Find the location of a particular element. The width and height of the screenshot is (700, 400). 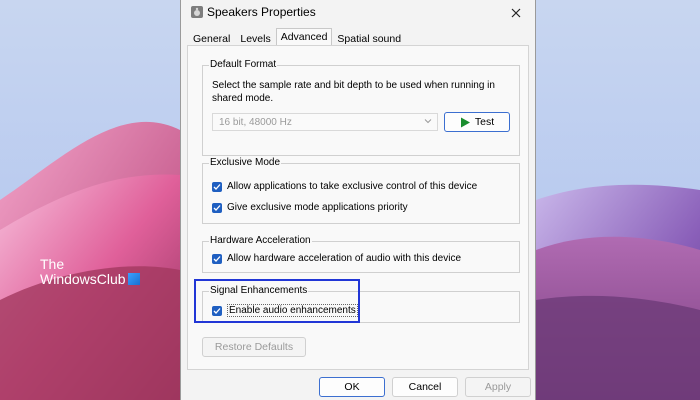

close-icon is located at coordinates (516, 13).